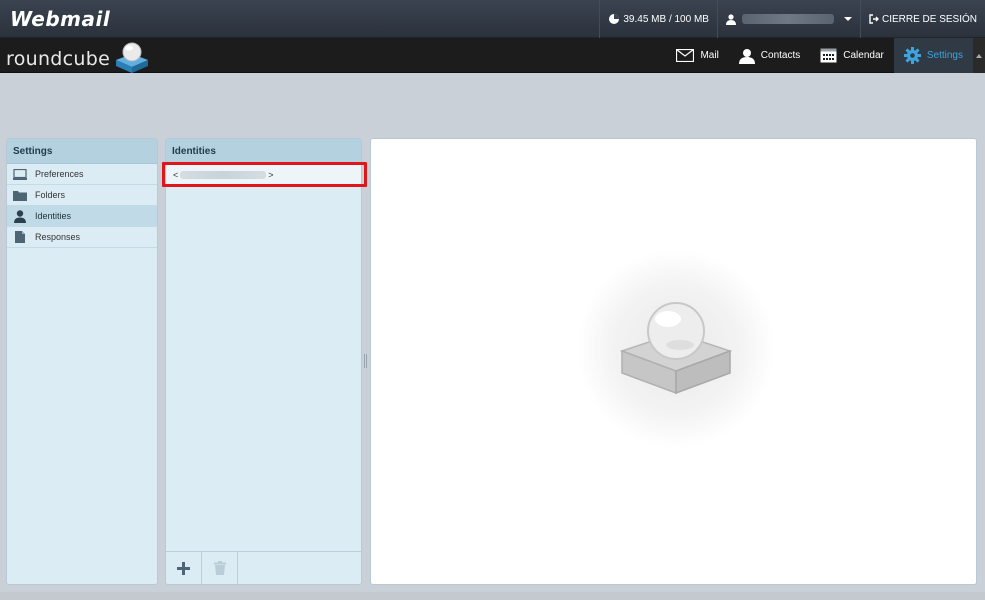  I want to click on sidebar-item-responses: Responses, so click(82, 237).